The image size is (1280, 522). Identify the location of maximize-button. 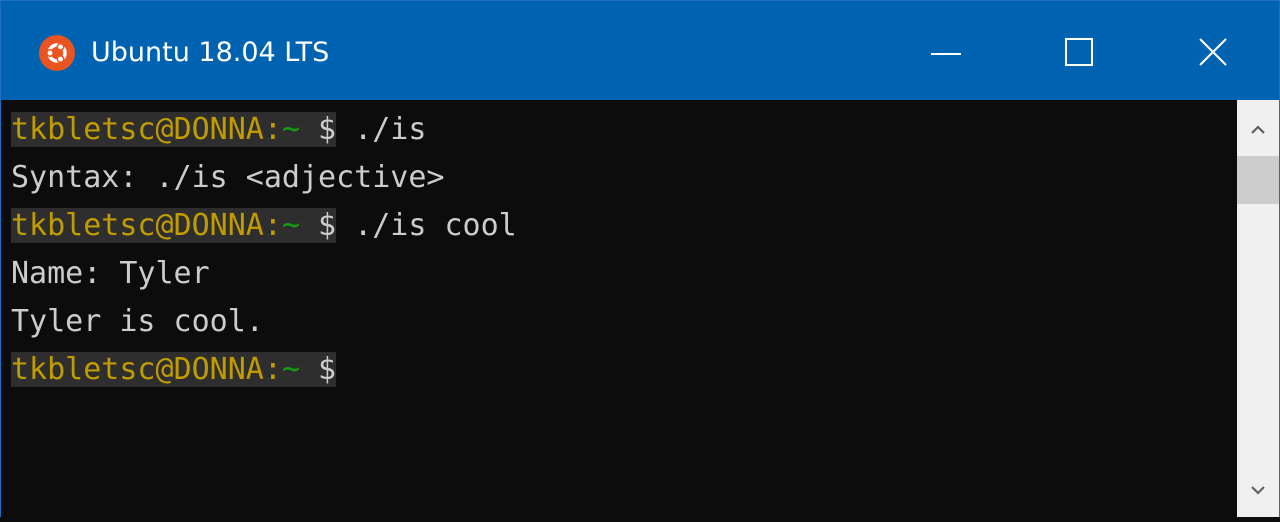
(1091, 50).